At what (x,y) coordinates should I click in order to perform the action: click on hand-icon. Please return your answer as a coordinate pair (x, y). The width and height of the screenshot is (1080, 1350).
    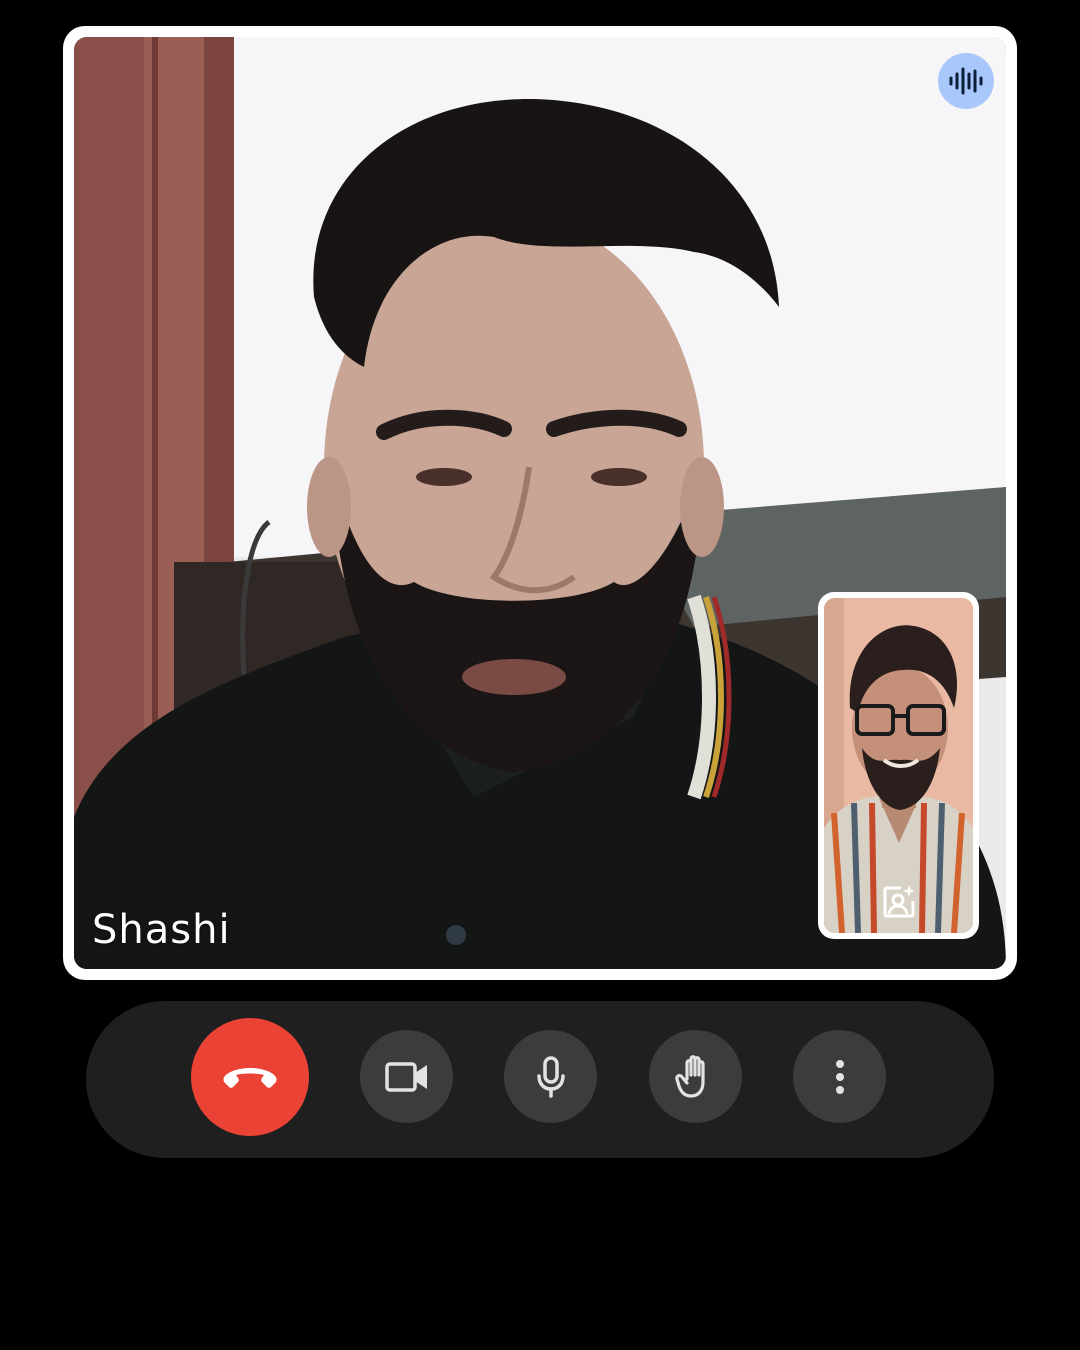
    Looking at the image, I should click on (689, 1076).